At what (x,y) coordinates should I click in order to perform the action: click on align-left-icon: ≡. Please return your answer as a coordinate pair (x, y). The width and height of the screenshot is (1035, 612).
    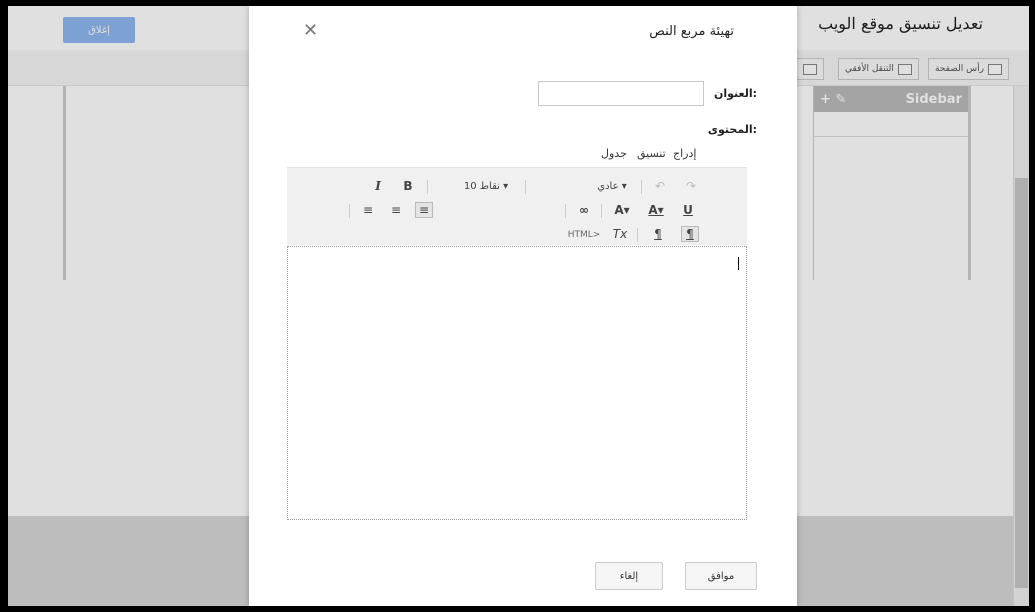
    Looking at the image, I should click on (368, 210).